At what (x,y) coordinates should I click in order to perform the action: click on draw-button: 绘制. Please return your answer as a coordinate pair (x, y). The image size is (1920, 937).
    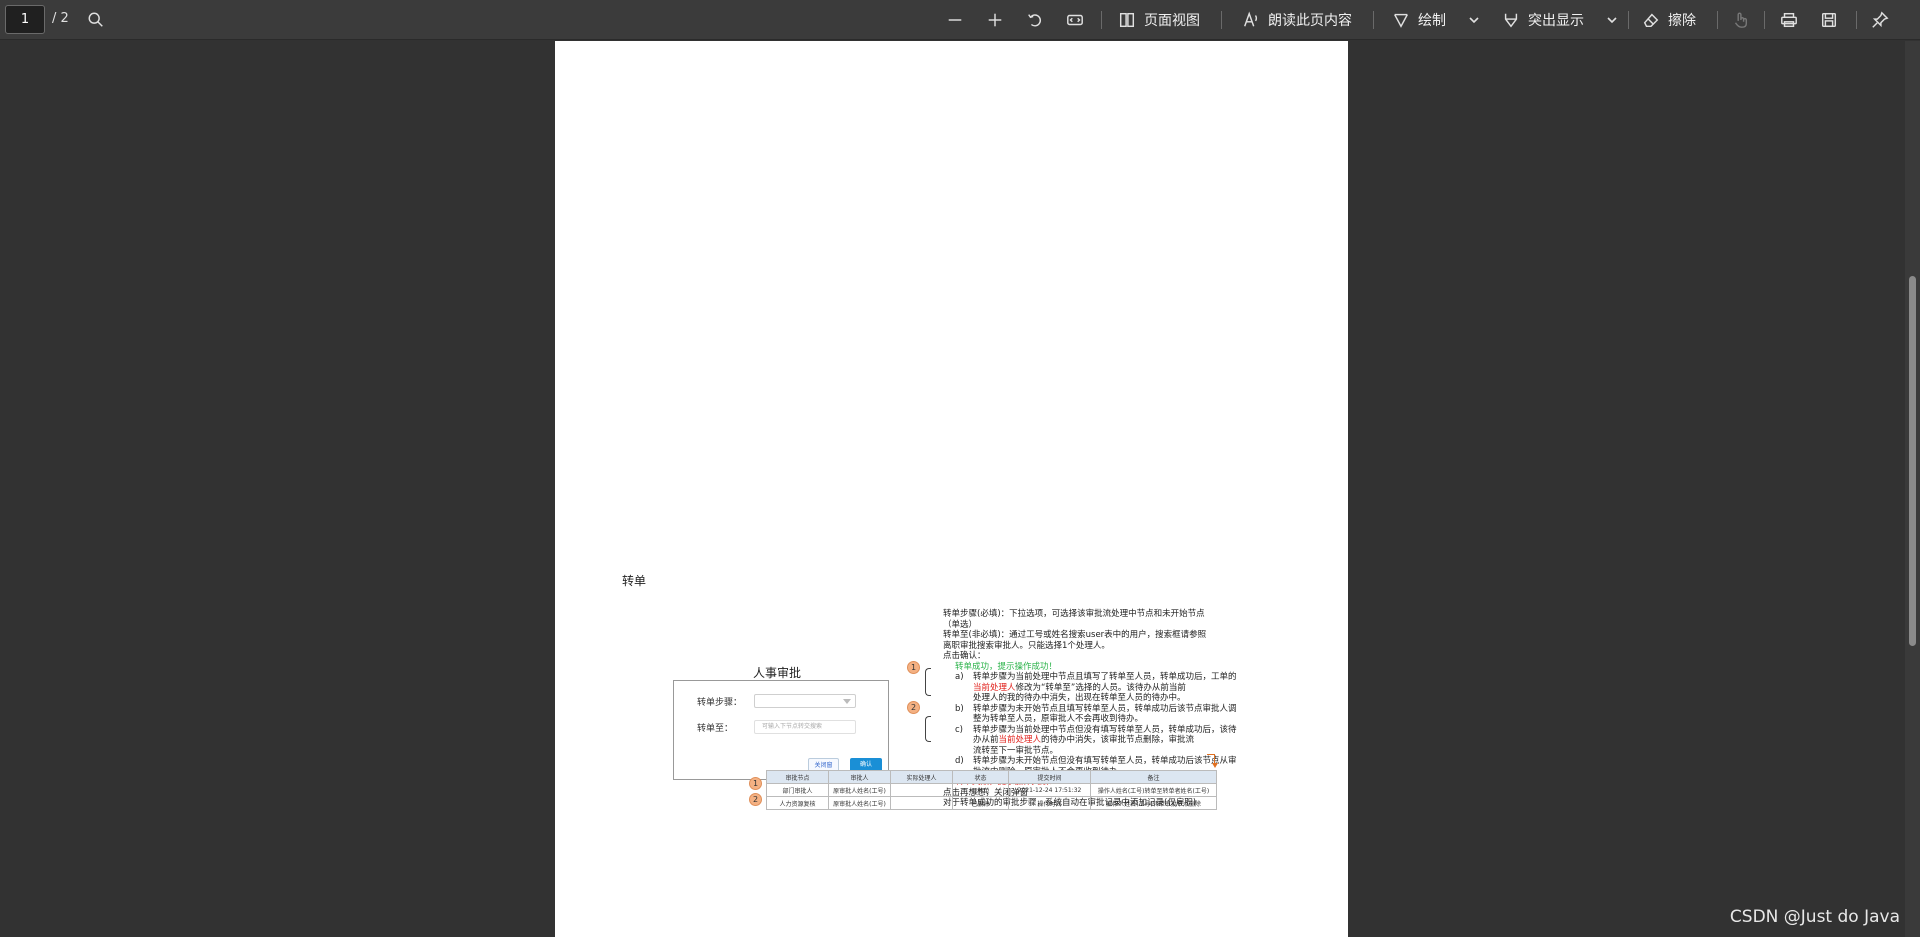
    Looking at the image, I should click on (1419, 20).